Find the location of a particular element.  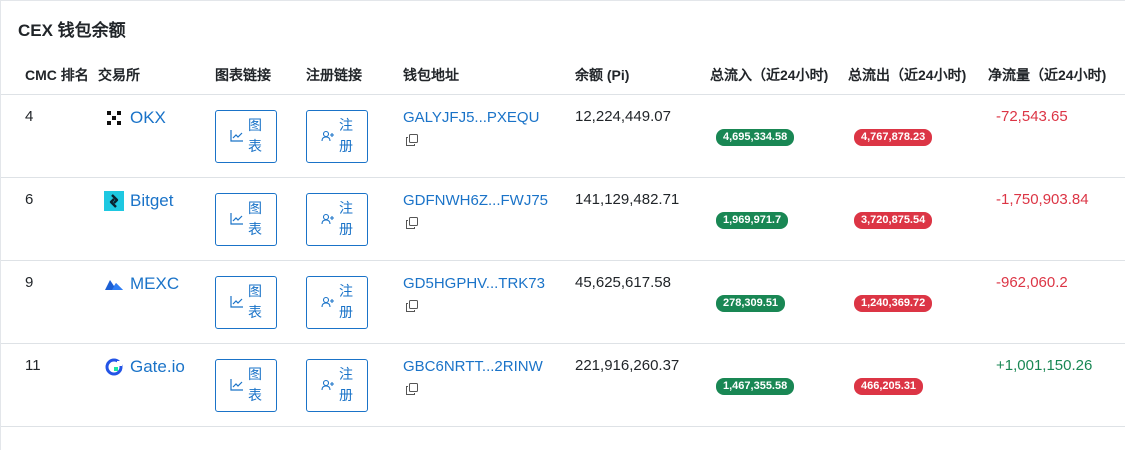

exchange-name: Bitget is located at coordinates (152, 200).